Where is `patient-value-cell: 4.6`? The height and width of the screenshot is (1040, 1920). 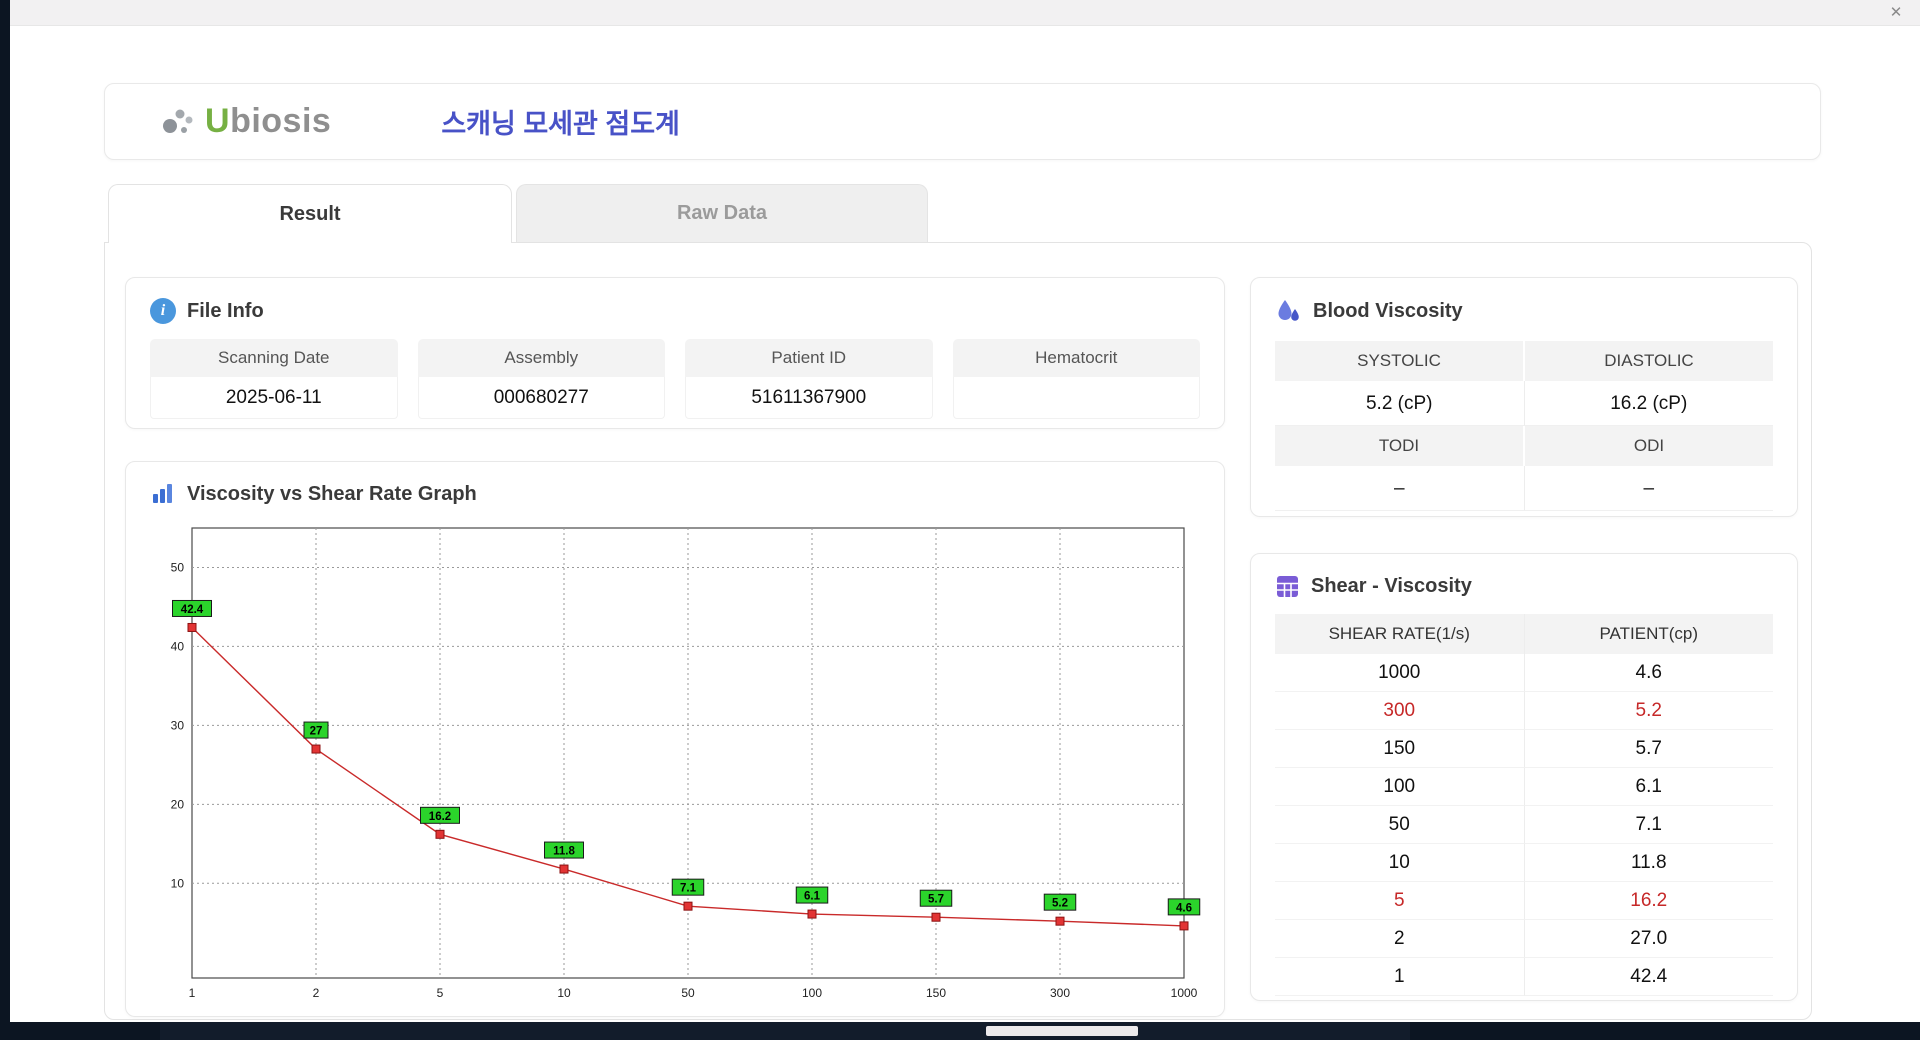
patient-value-cell: 4.6 is located at coordinates (1648, 673).